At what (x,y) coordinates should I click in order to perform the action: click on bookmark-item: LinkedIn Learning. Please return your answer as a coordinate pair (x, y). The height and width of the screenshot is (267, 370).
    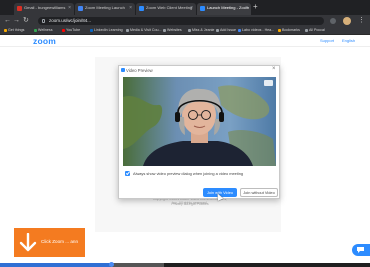
    Looking at the image, I should click on (106, 30).